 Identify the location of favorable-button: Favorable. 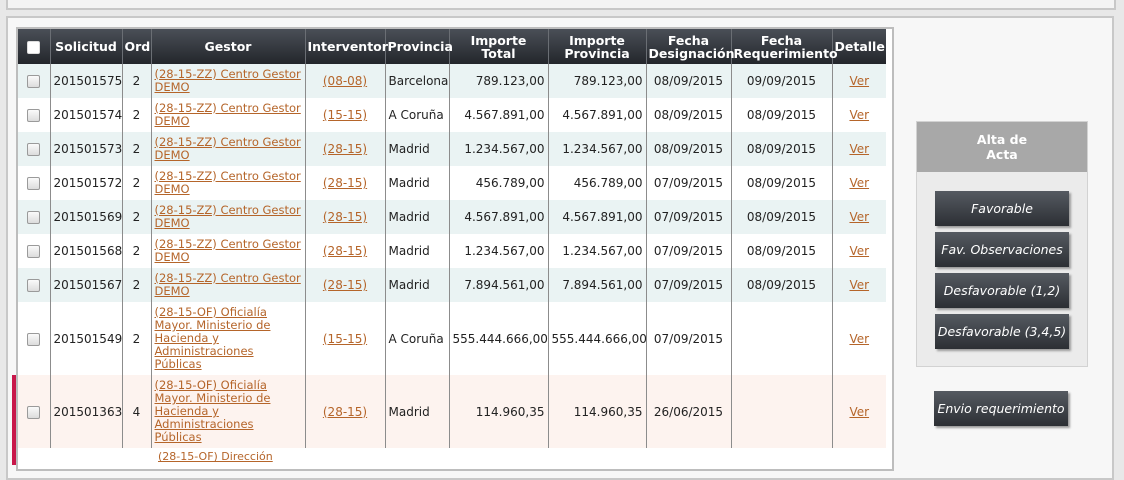
(1002, 208).